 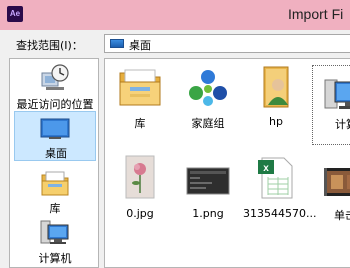 What do you see at coordinates (140, 45) in the screenshot?
I see `look-in-value: 桌面` at bounding box center [140, 45].